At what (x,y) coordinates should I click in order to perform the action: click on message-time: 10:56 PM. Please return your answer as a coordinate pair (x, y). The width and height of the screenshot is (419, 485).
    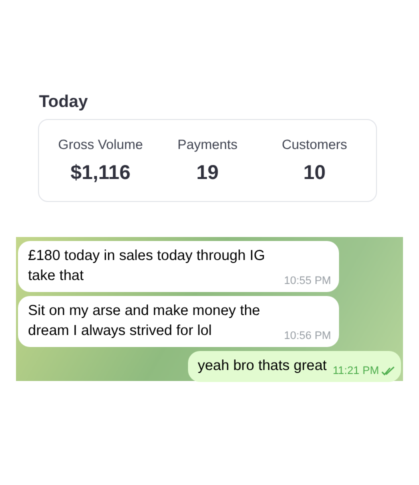
    Looking at the image, I should click on (308, 336).